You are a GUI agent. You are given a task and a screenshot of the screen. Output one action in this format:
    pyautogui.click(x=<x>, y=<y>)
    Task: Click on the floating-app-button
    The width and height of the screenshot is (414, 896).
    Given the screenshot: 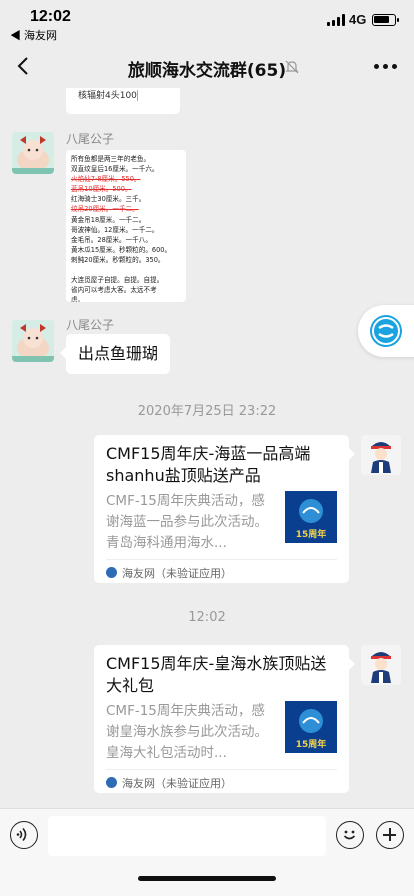 What is the action you would take?
    pyautogui.click(x=386, y=331)
    